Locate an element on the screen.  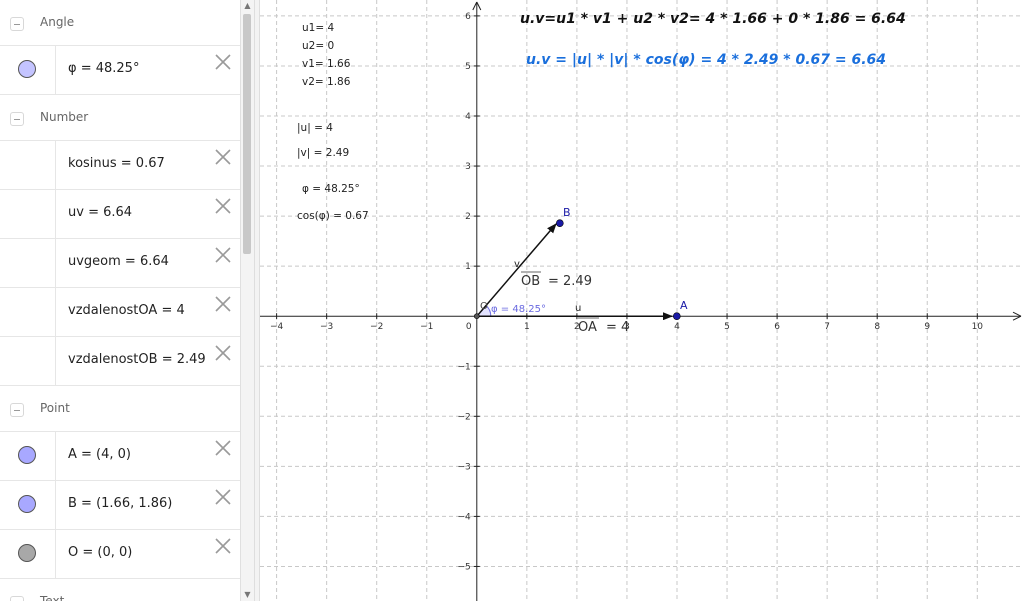
group-label: Number is located at coordinates (64, 117).